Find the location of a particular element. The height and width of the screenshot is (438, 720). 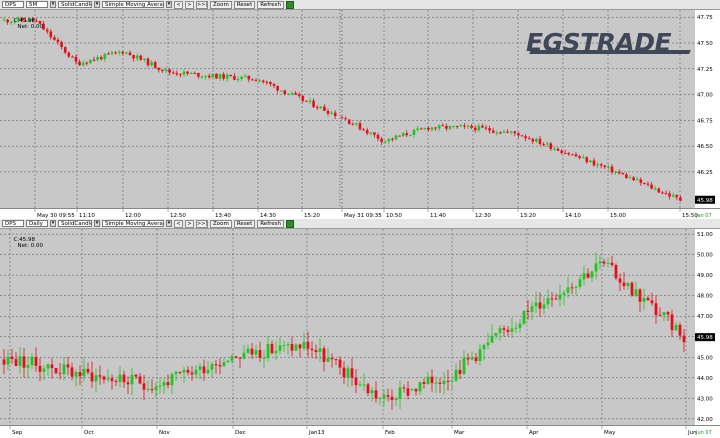

price-tick-label: 46.75 is located at coordinates (705, 121).